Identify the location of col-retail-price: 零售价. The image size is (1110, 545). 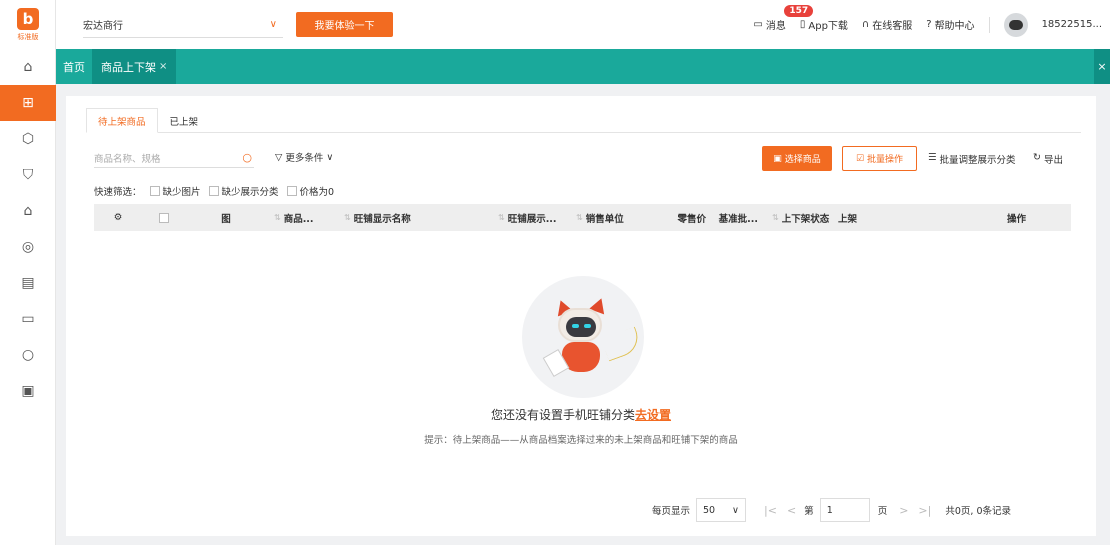
(691, 219).